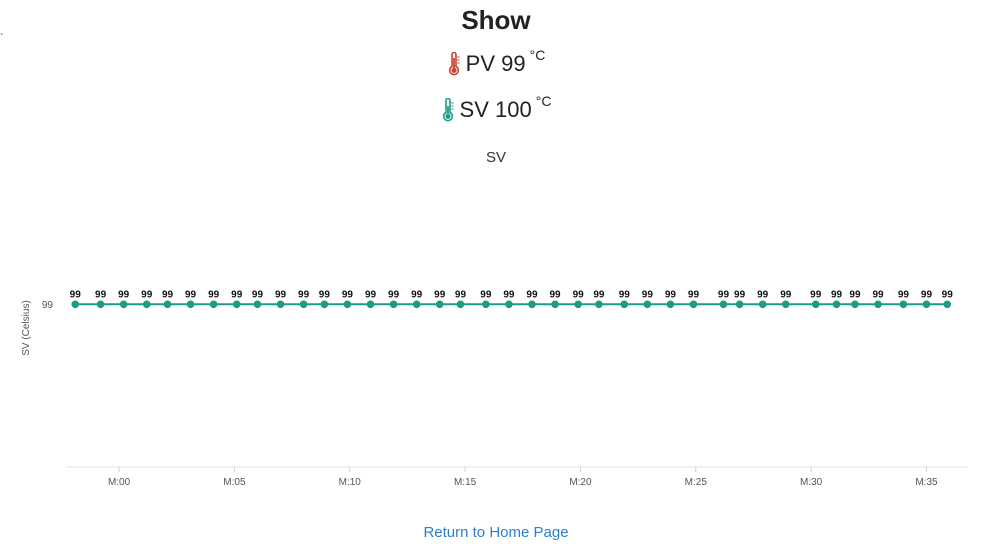 The image size is (992, 546). What do you see at coordinates (119, 482) in the screenshot?
I see `x-tick-label: M:00` at bounding box center [119, 482].